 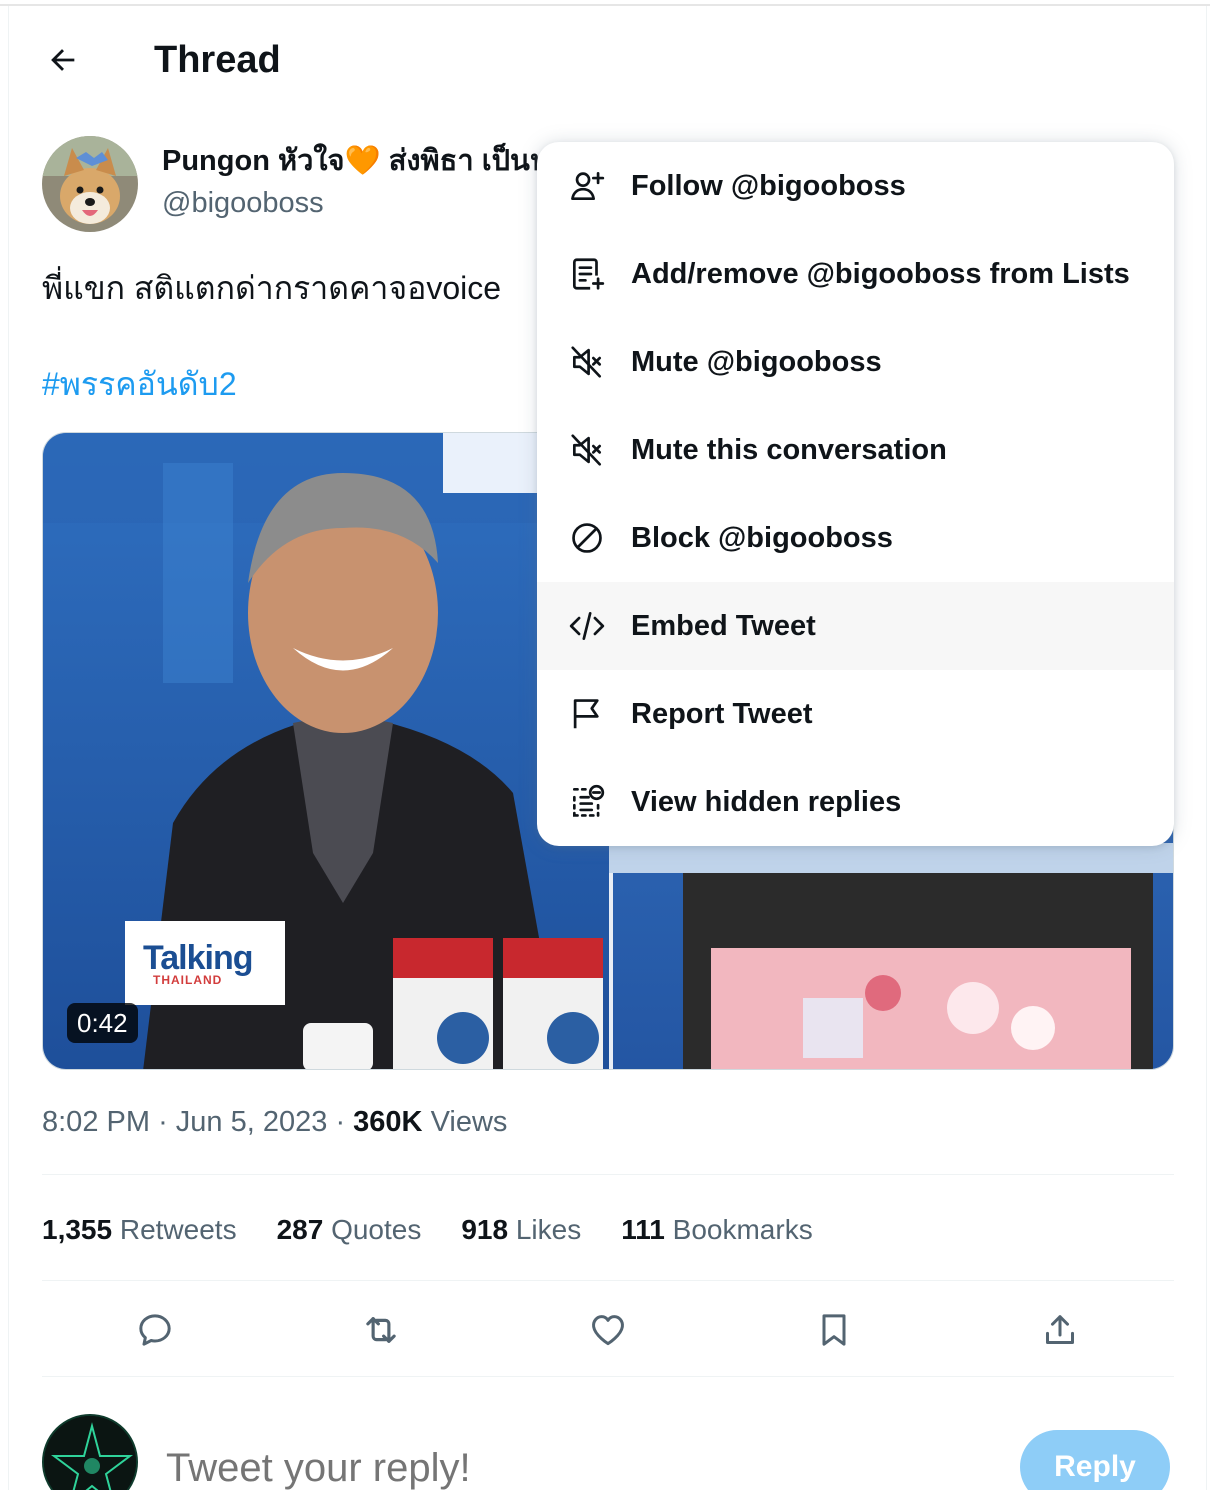 What do you see at coordinates (139, 384) in the screenshot?
I see `hashtag-link: #พรรคอันดับ2` at bounding box center [139, 384].